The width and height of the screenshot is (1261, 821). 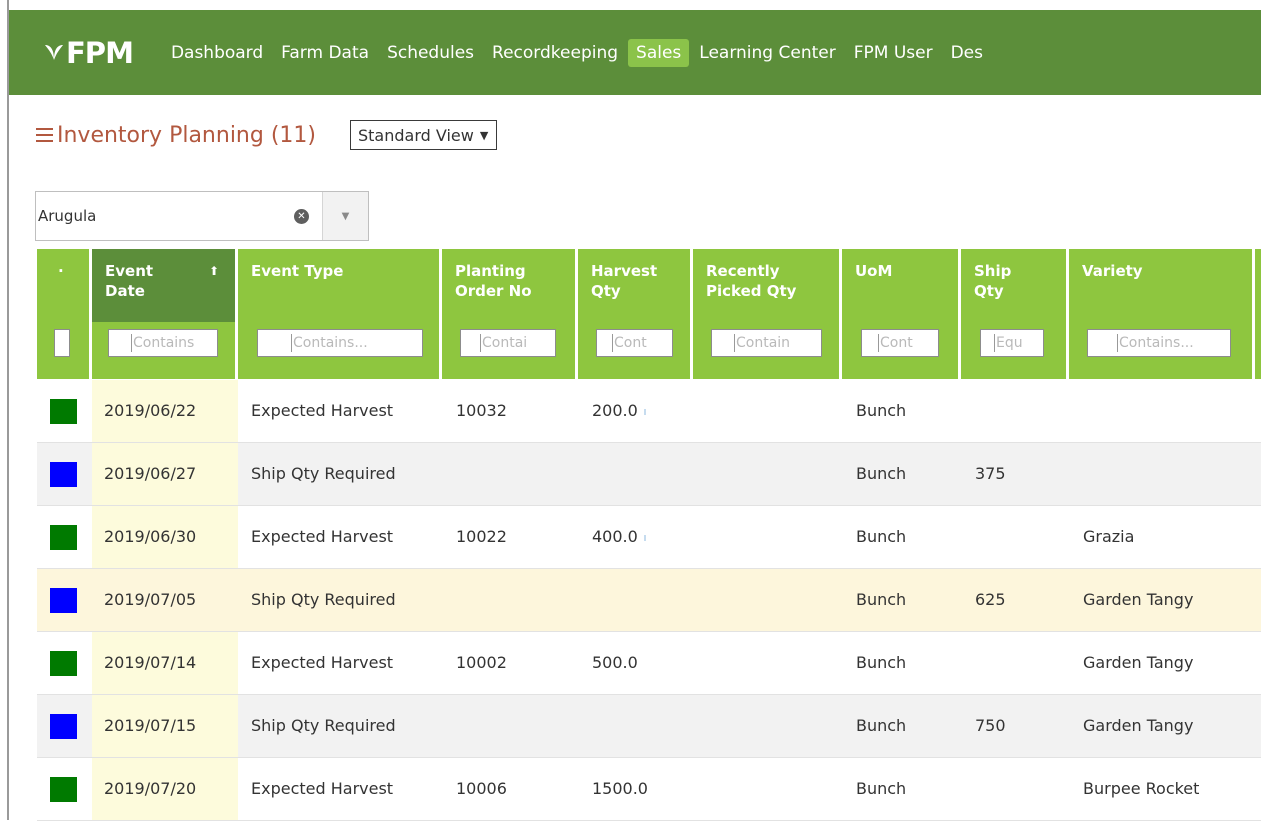 I want to click on cell-planting-order-no: 10032, so click(x=481, y=411).